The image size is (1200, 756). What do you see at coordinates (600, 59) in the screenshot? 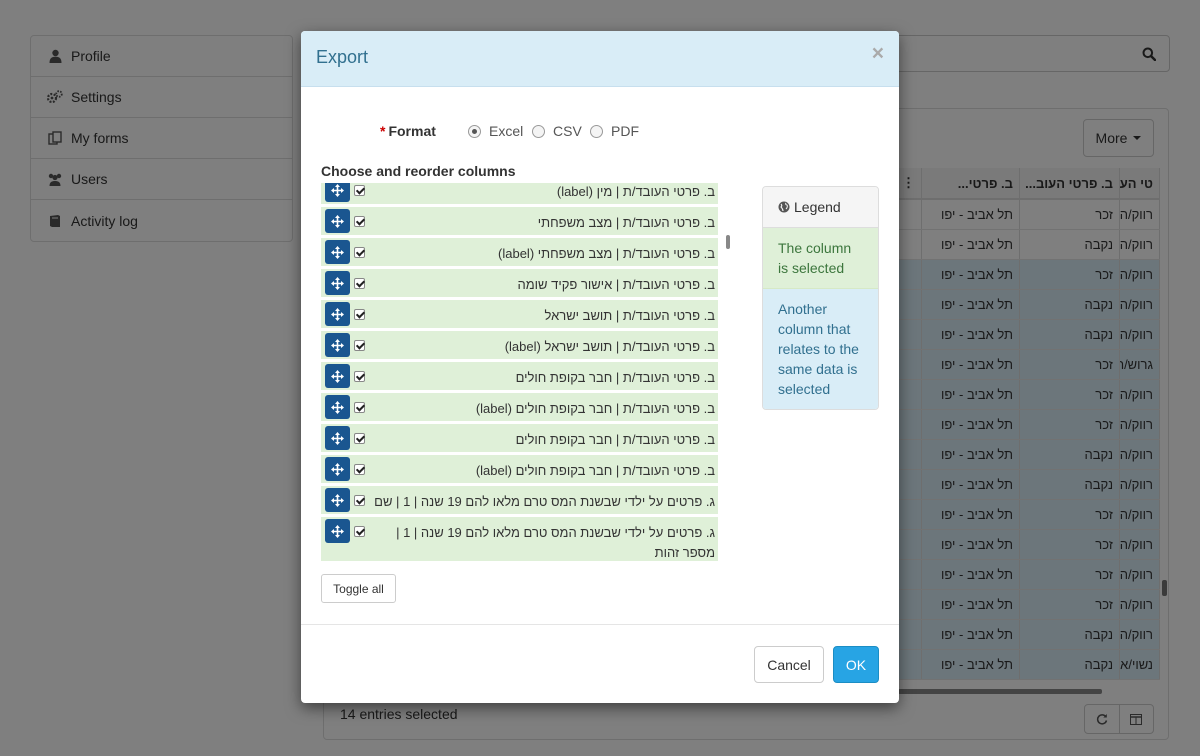
I see `modal-header: Export ×` at bounding box center [600, 59].